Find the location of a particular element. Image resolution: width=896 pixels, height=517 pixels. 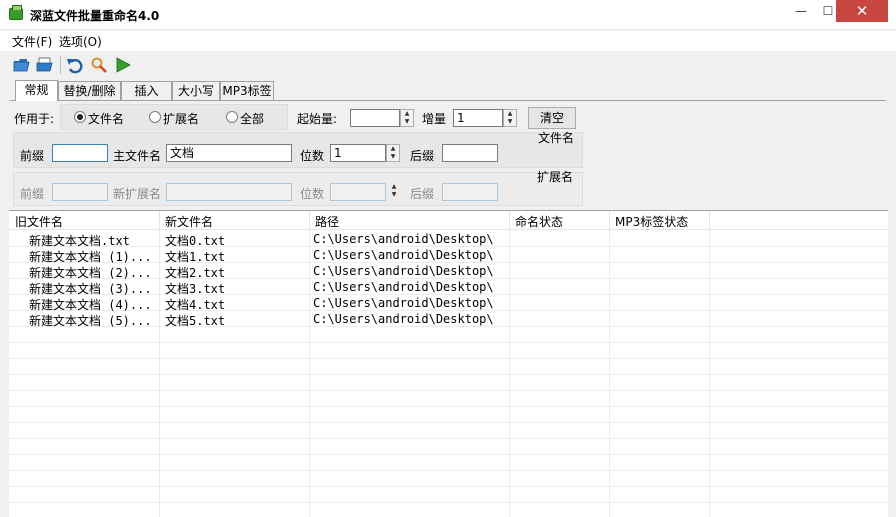

increment-spinner: ▲ ▼ is located at coordinates (510, 118).